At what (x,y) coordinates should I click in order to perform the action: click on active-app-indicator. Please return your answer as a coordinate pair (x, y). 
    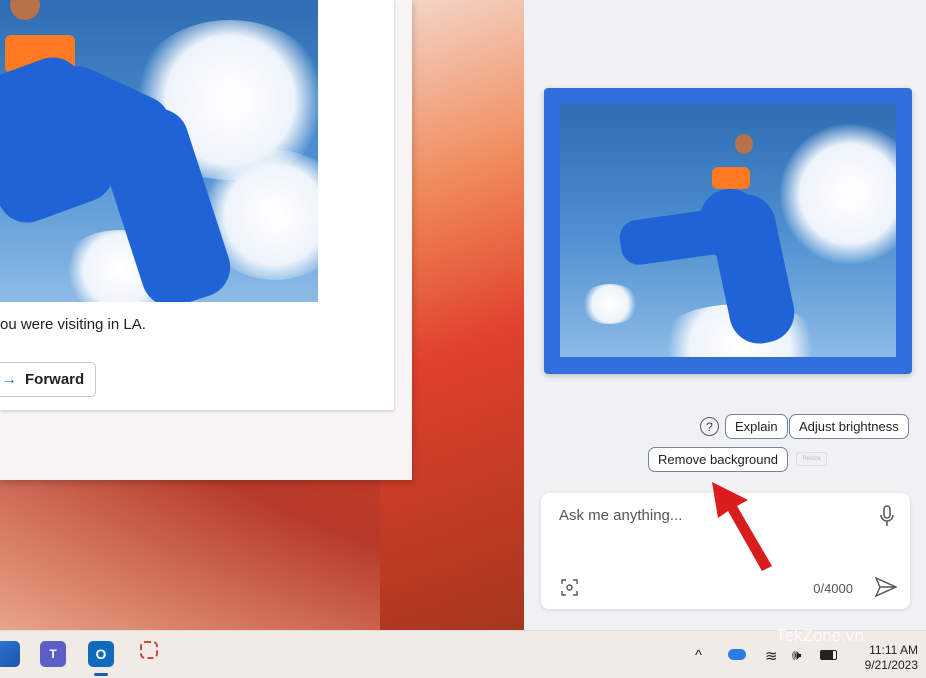
    Looking at the image, I should click on (101, 674).